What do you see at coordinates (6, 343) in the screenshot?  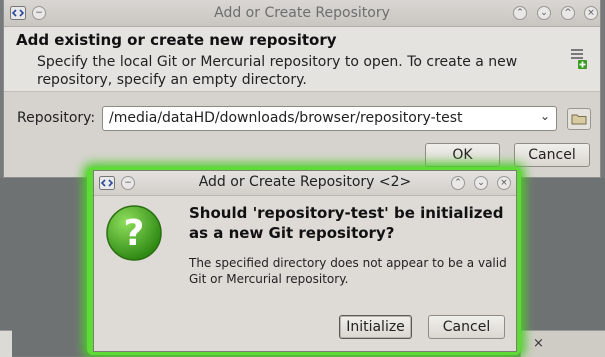 I see `background-tab` at bounding box center [6, 343].